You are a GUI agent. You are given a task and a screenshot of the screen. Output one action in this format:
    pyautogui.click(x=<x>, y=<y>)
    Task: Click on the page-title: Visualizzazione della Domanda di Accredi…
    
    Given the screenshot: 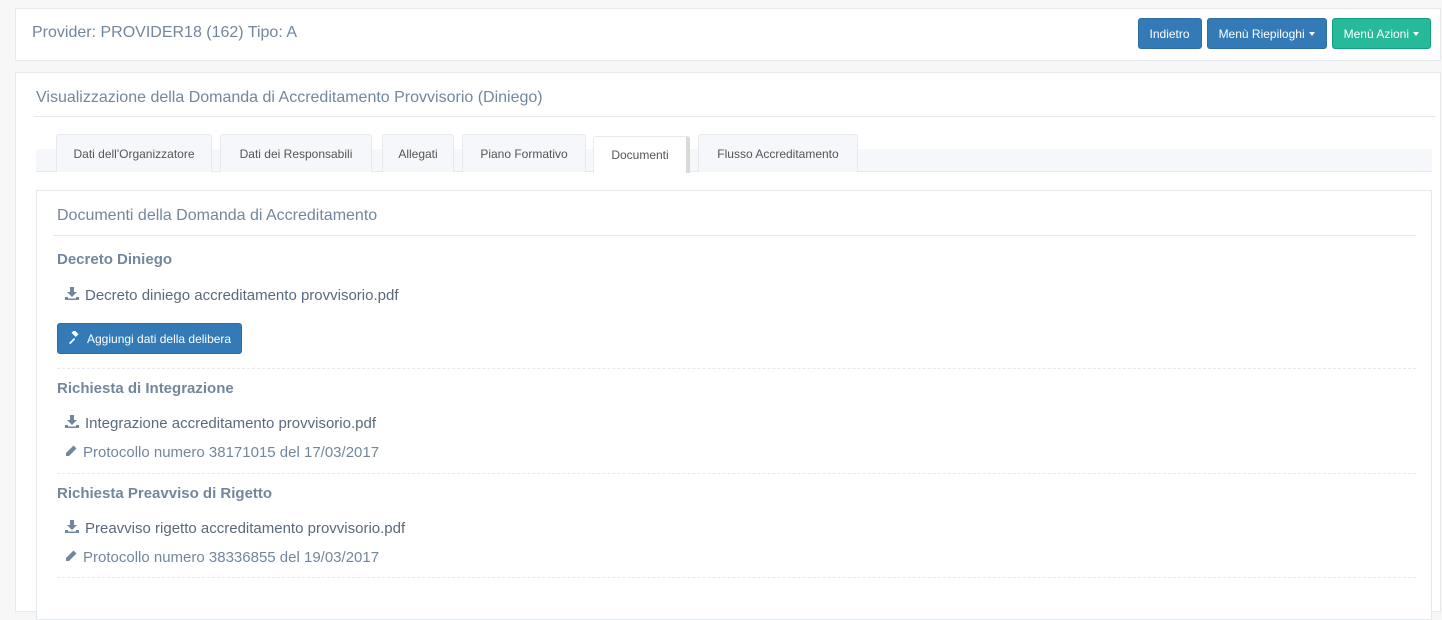 What is the action you would take?
    pyautogui.click(x=289, y=97)
    